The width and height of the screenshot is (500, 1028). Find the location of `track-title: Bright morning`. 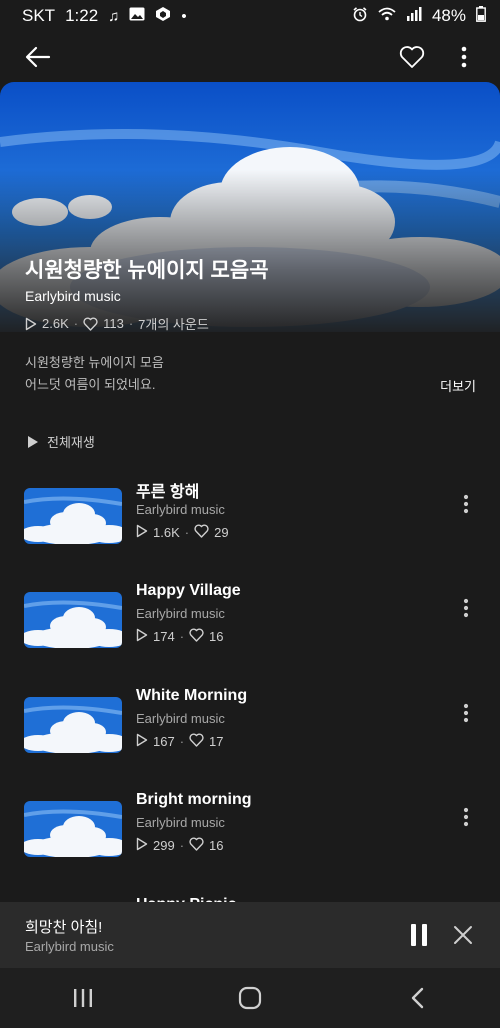

track-title: Bright morning is located at coordinates (194, 799).